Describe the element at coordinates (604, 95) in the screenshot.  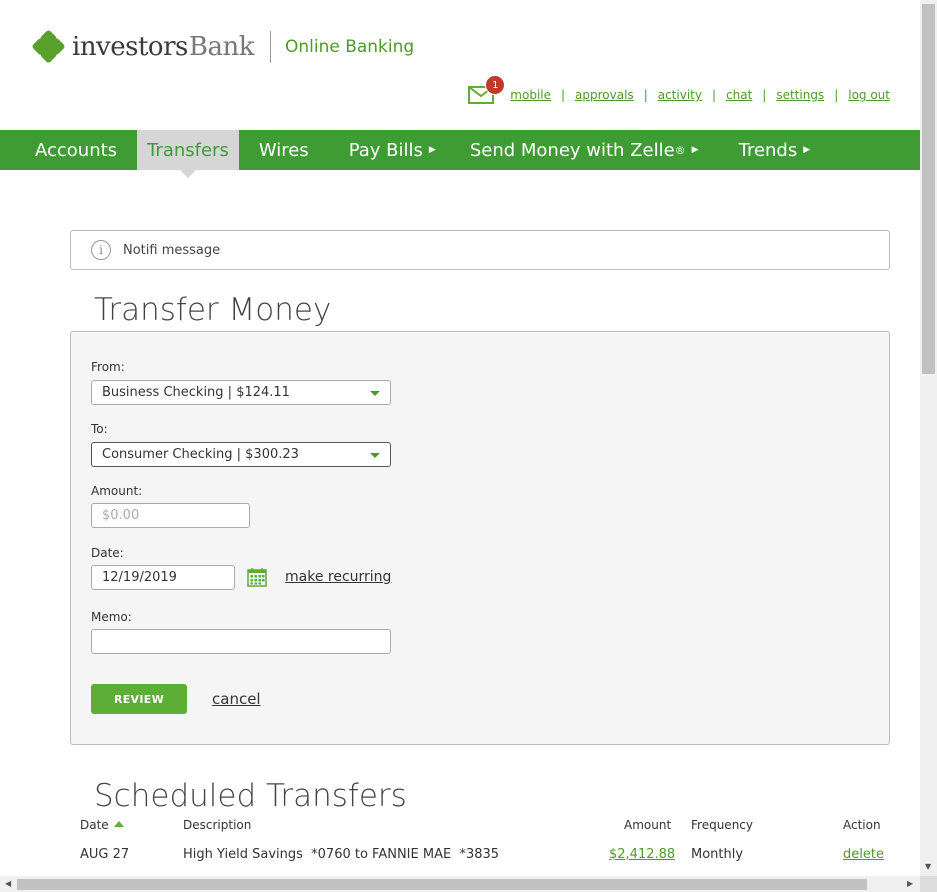
I see `link-approvals: approvals` at that location.